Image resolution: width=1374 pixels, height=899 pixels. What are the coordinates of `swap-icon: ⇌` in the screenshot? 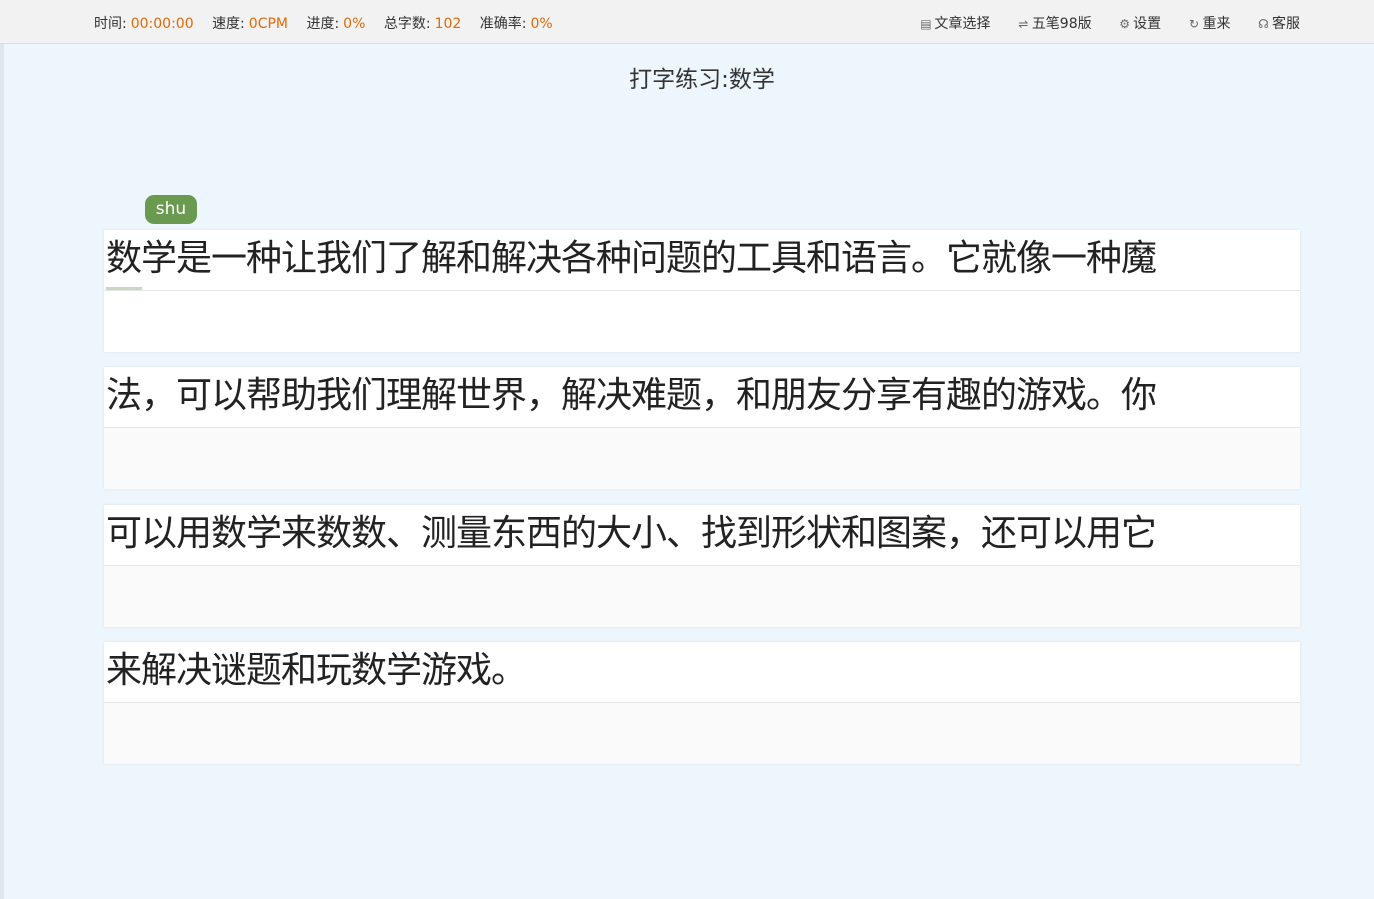 It's located at (1023, 24).